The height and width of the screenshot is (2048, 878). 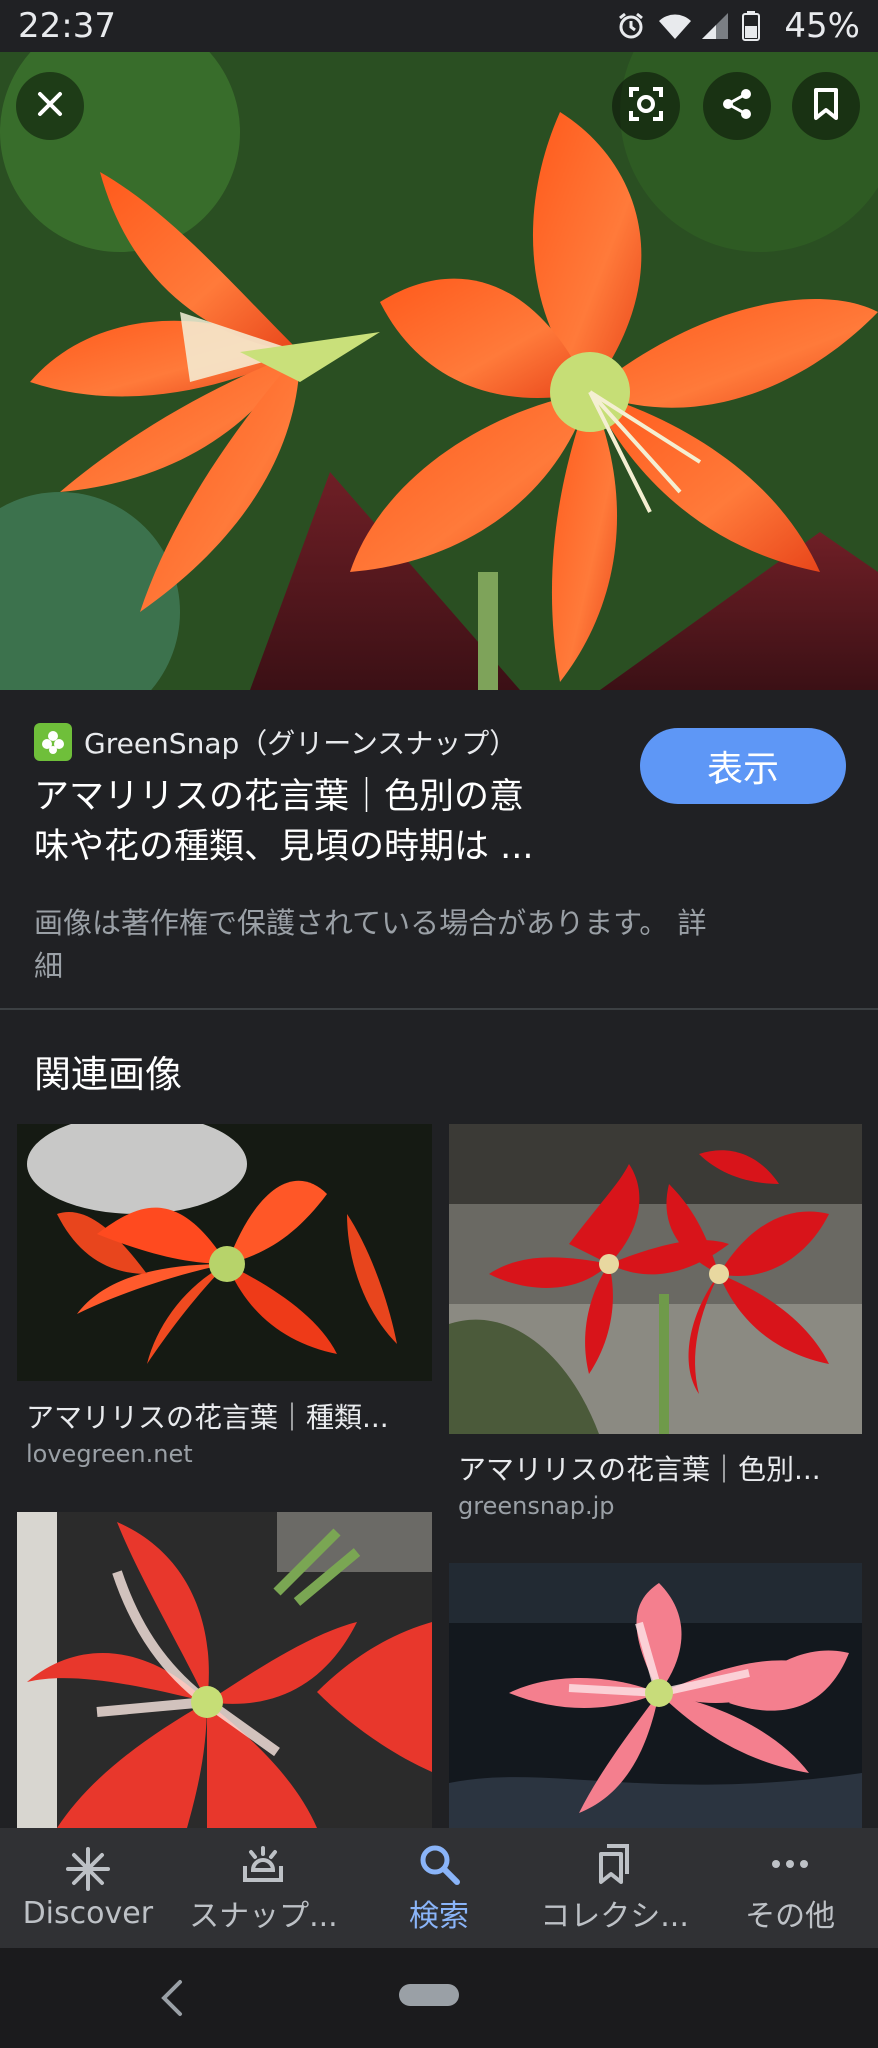 What do you see at coordinates (536, 1506) in the screenshot?
I see `related-domain-2: greensnap.jp` at bounding box center [536, 1506].